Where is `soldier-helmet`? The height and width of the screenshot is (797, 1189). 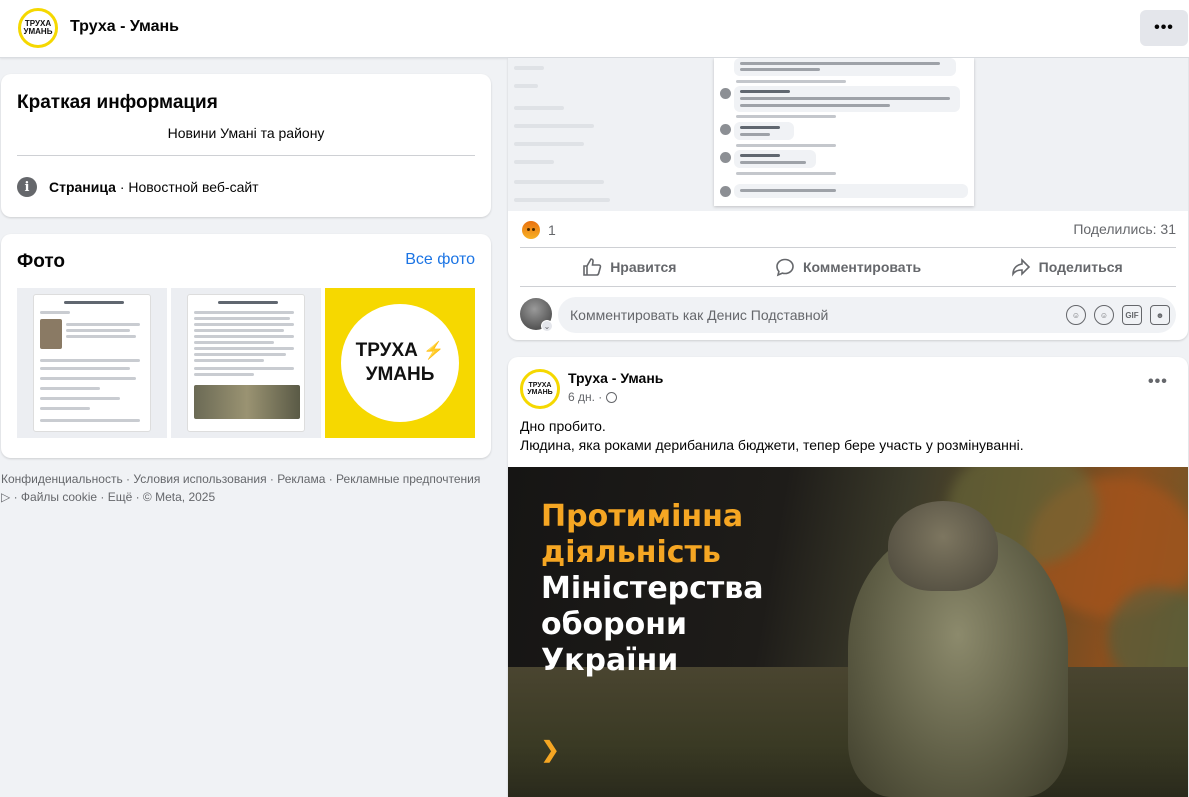
soldier-helmet is located at coordinates (943, 546).